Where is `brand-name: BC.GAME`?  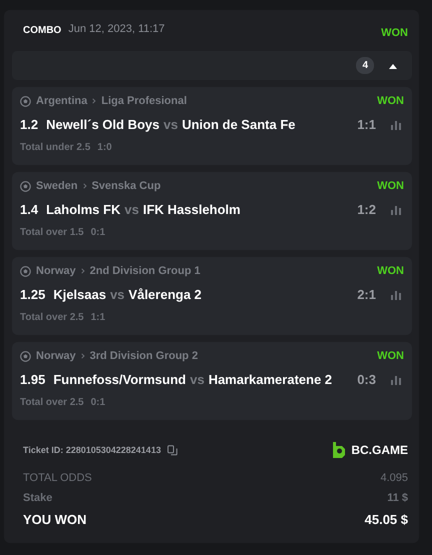
brand-name: BC.GAME is located at coordinates (379, 450).